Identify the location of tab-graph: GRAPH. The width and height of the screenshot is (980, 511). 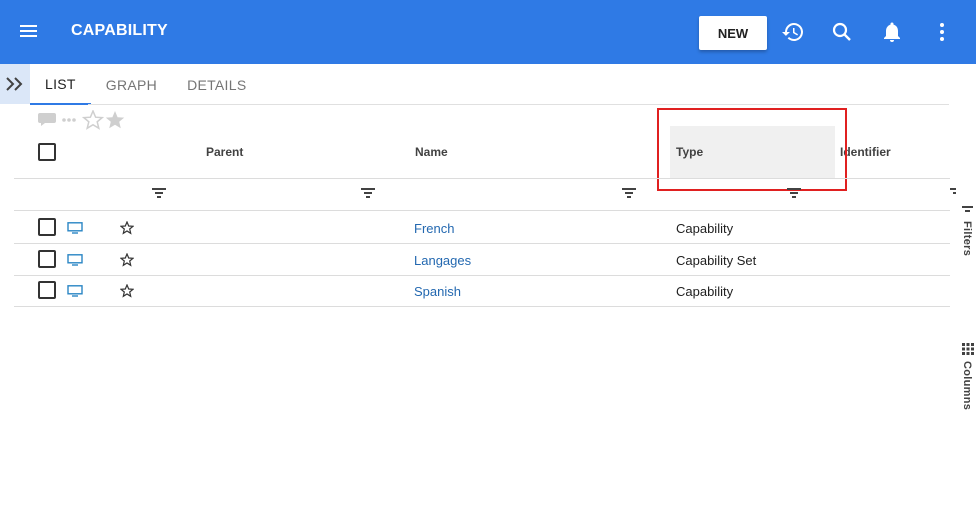
(131, 84).